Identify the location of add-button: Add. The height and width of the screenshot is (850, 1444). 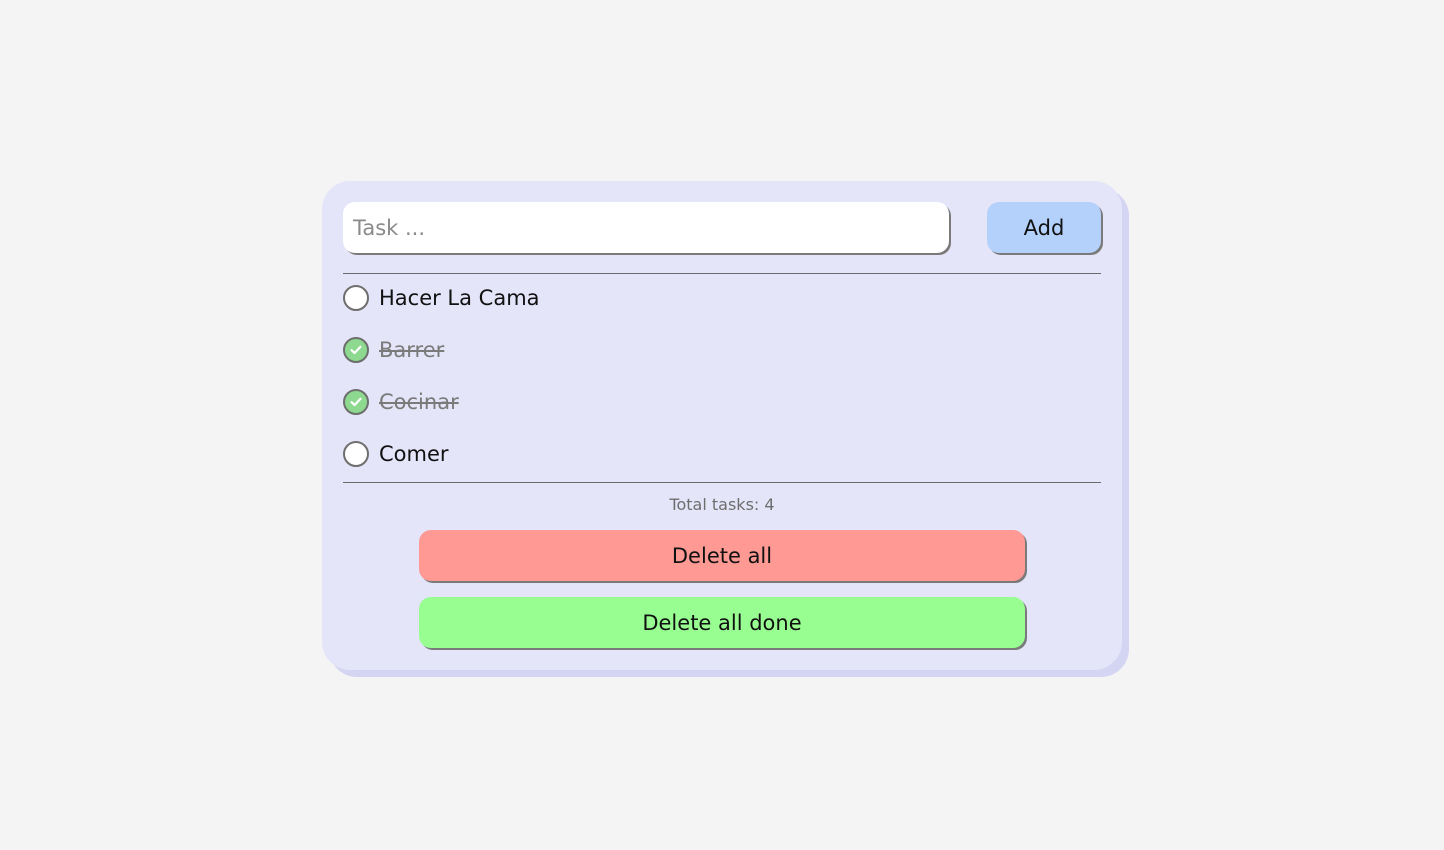
(1044, 227).